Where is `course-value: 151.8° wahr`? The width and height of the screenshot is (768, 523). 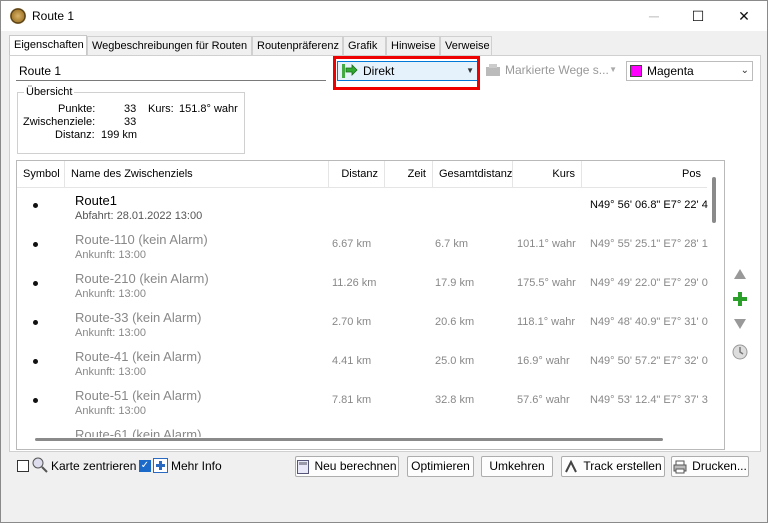 course-value: 151.8° wahr is located at coordinates (208, 109).